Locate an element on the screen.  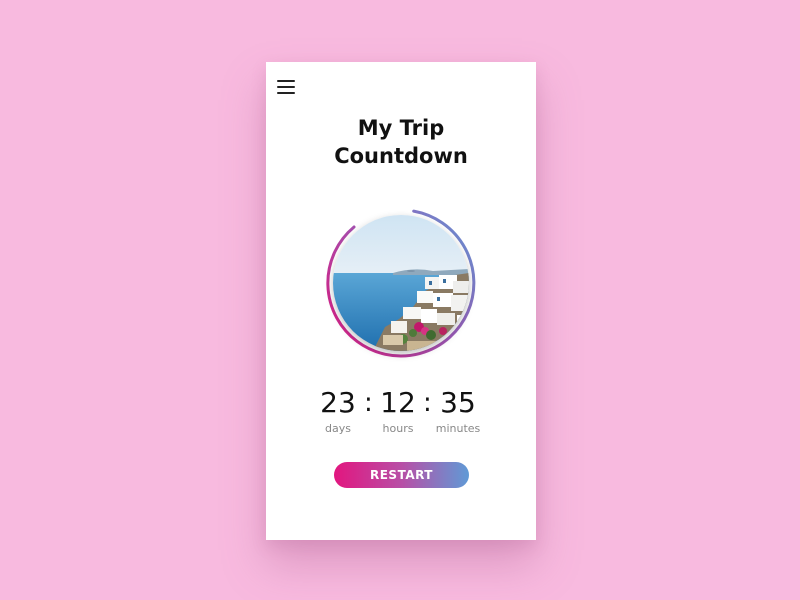
page-title: My Trip Countdown is located at coordinates (401, 142).